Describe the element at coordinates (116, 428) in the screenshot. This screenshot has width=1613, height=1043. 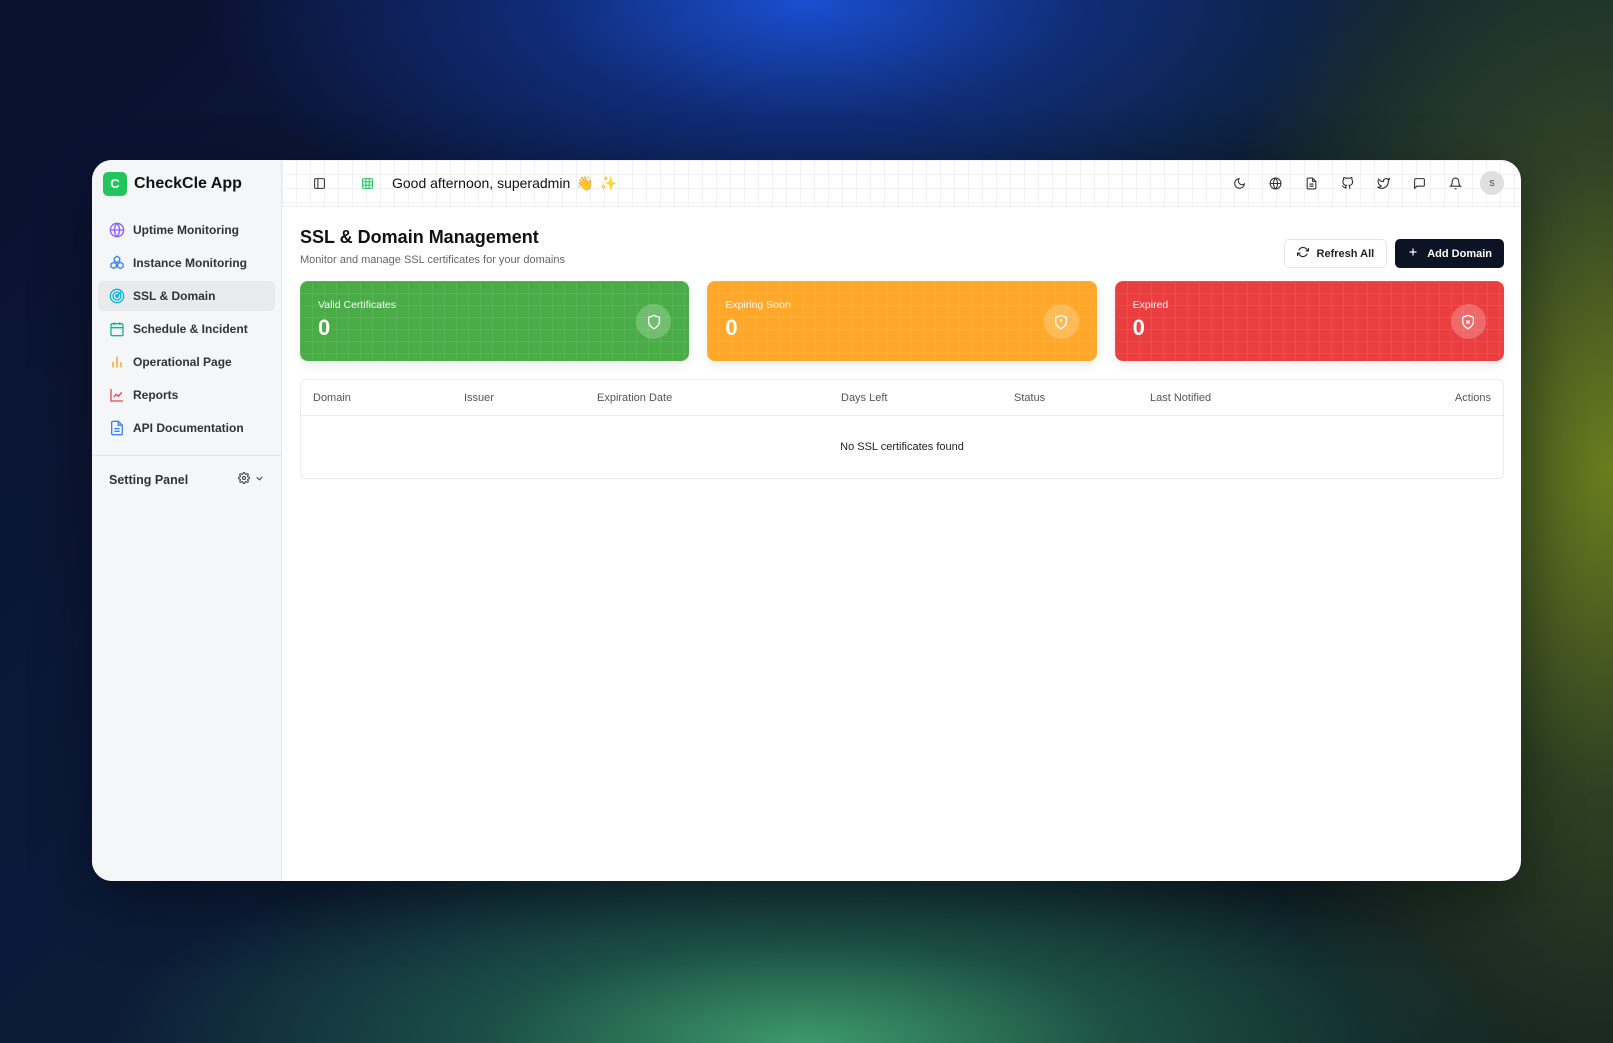
I see `document-icon` at that location.